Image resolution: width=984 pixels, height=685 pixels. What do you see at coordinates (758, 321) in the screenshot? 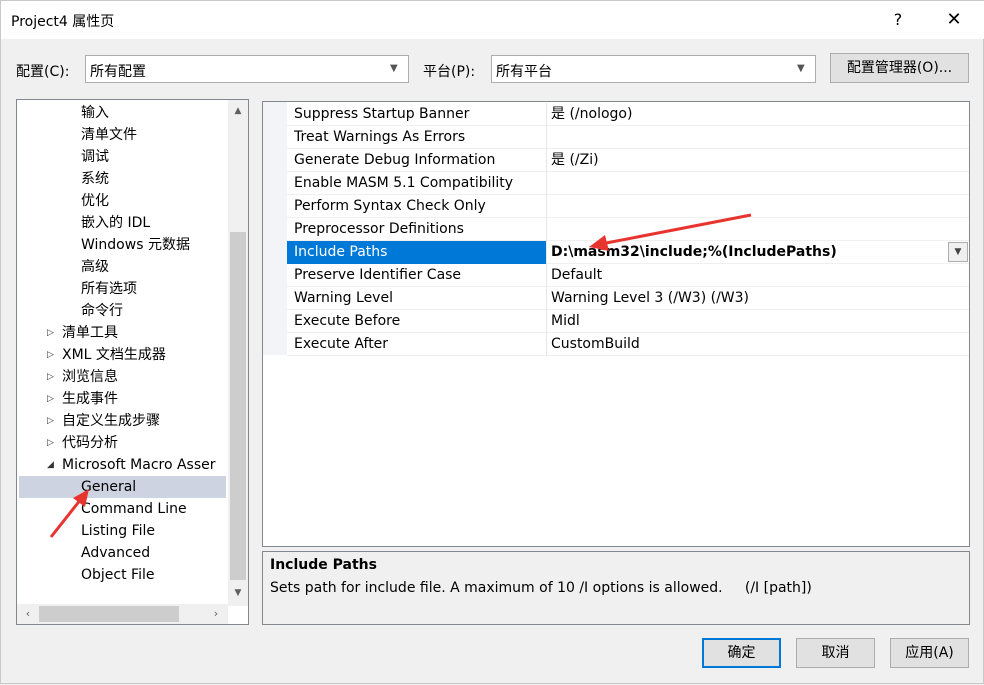
I see `property-value: Midl` at bounding box center [758, 321].